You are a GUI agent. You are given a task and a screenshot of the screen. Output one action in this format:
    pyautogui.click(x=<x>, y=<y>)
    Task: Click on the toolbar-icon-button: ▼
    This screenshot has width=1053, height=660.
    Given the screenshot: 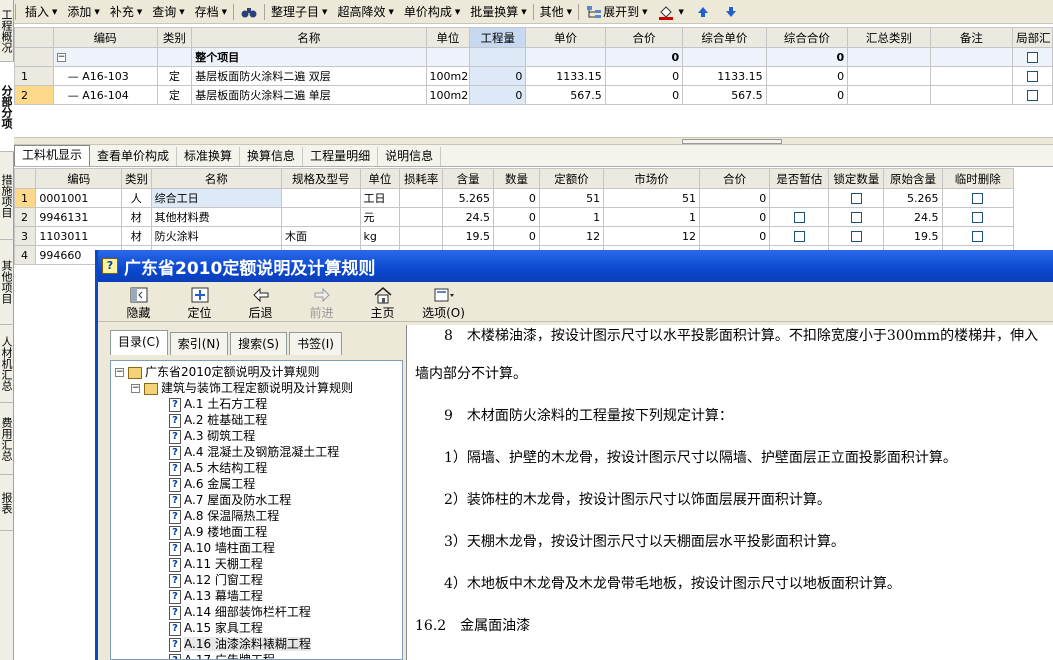 What is the action you would take?
    pyautogui.click(x=670, y=12)
    